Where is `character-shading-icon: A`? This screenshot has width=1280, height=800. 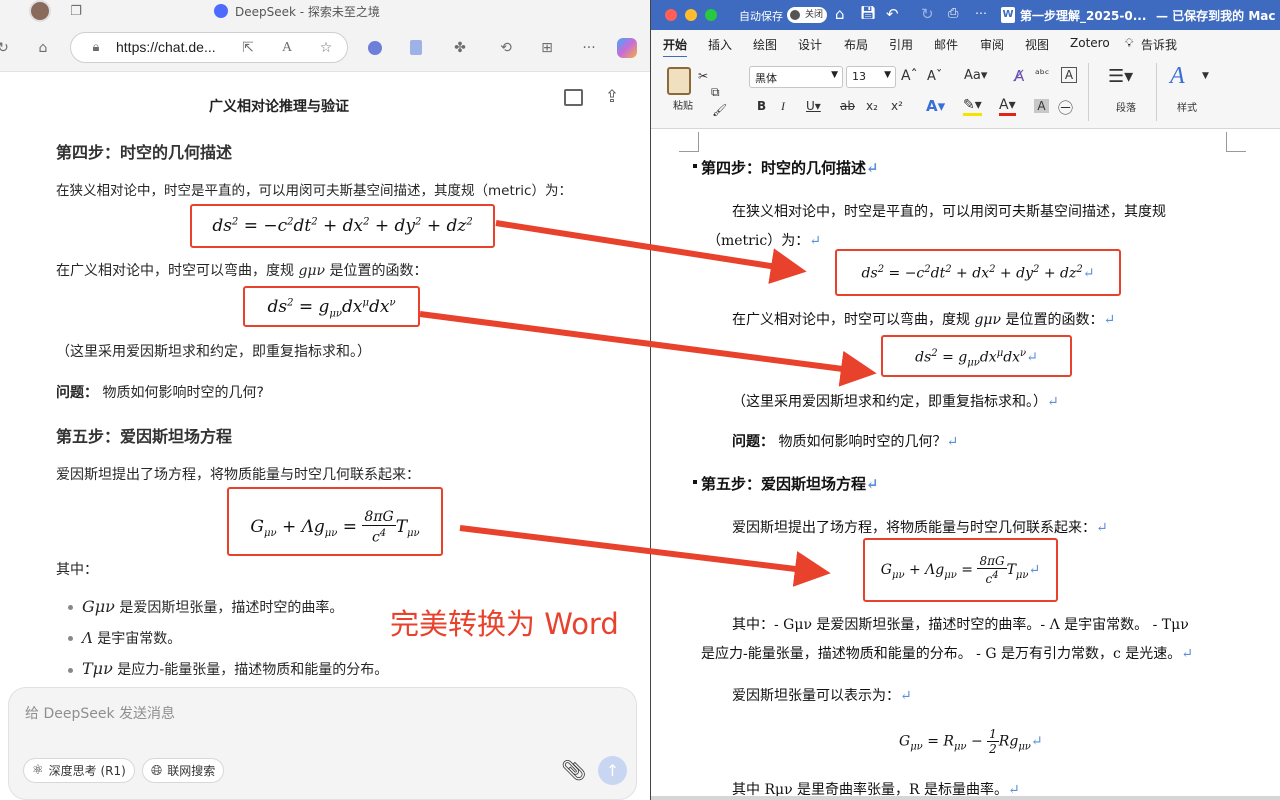 character-shading-icon: A is located at coordinates (1041, 106).